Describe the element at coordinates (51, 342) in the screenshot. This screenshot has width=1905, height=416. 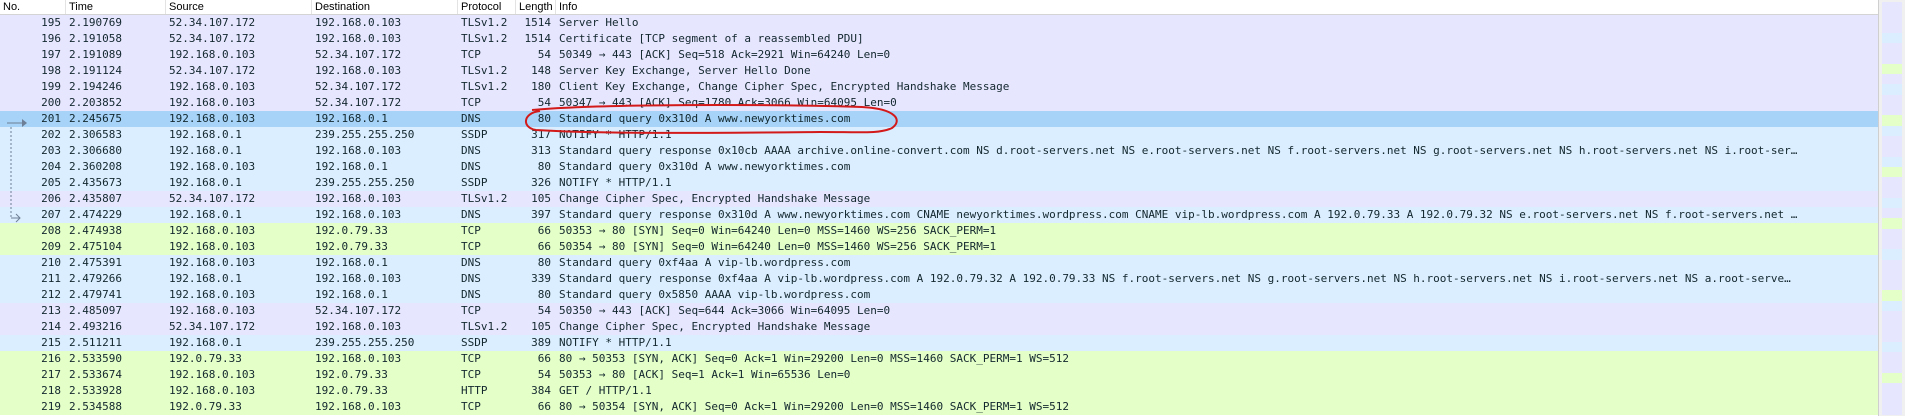
I see `packet-number: 215` at that location.